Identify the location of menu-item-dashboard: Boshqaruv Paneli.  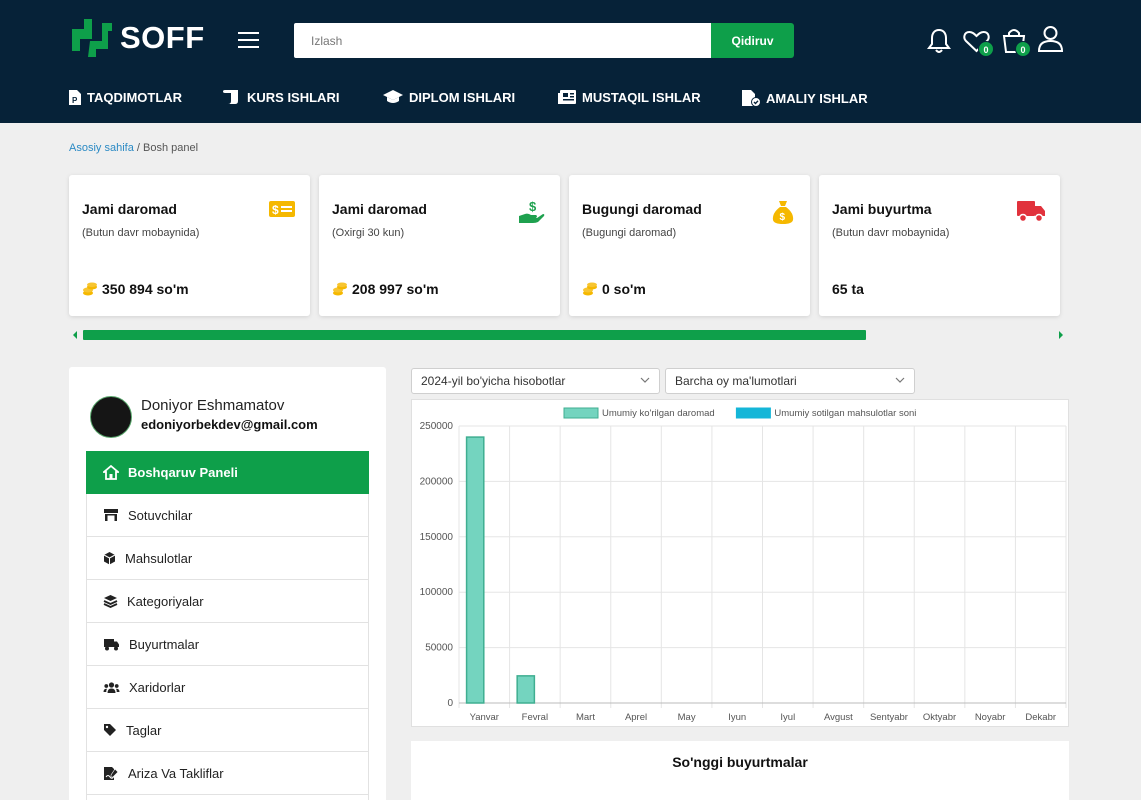
(227, 472).